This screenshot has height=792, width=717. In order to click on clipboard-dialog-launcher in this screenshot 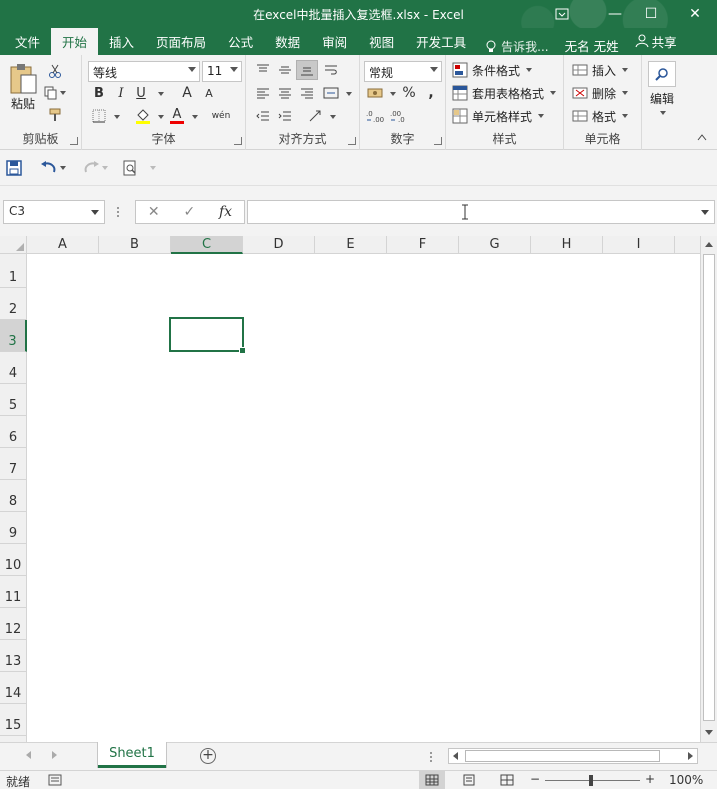, I will do `click(74, 141)`.